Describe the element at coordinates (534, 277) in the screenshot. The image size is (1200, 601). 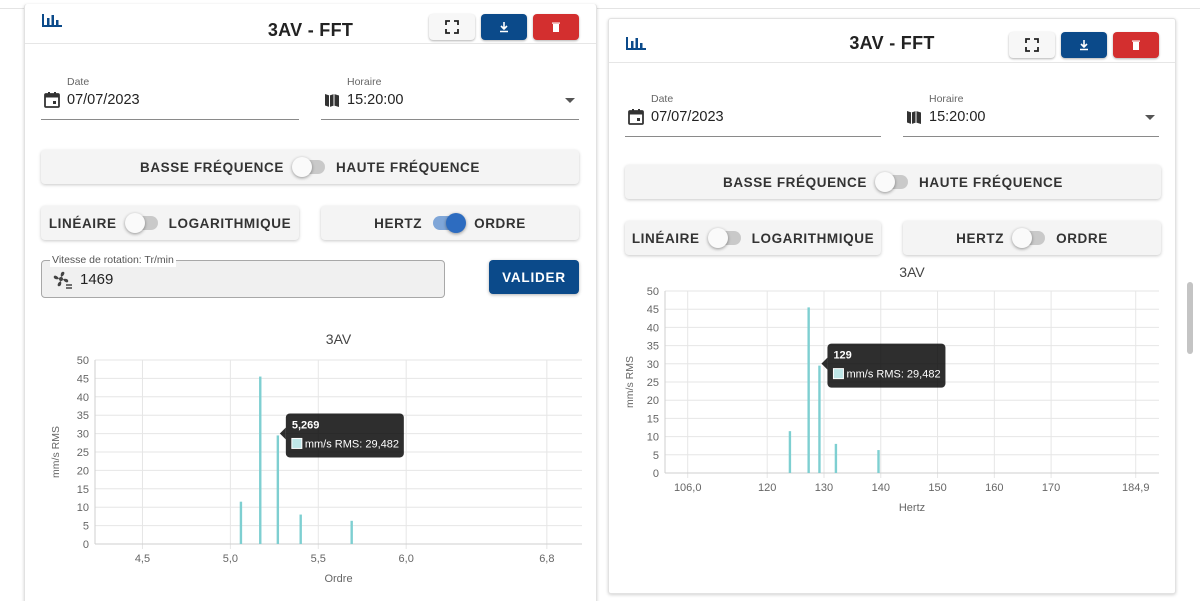
I see `validate-button: VALIDER` at that location.